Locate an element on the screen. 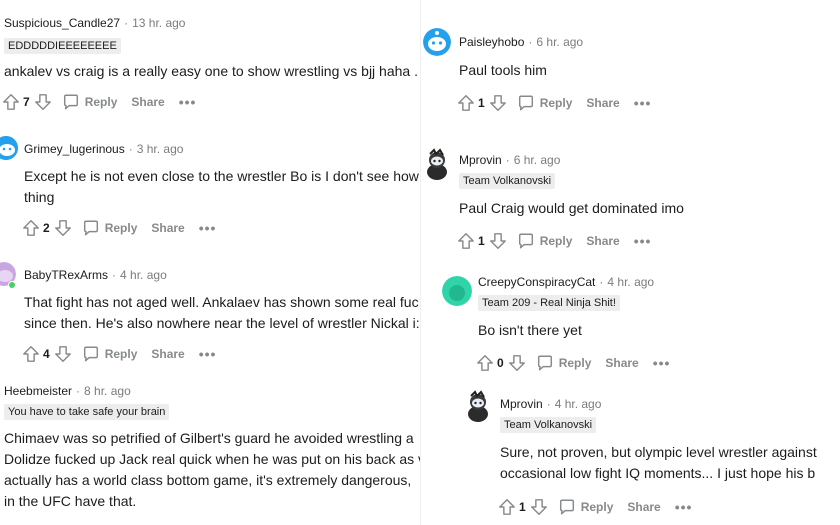  vote-count: 1 is located at coordinates (481, 103).